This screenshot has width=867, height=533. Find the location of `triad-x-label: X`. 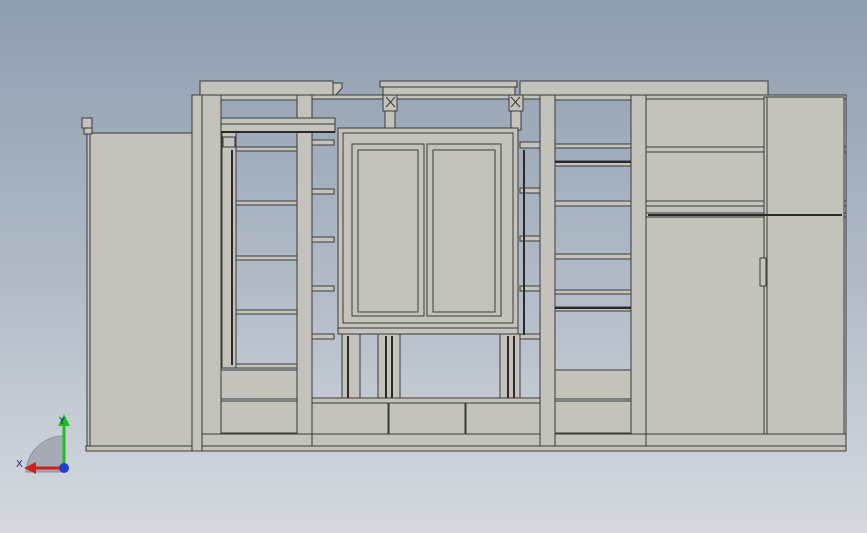

triad-x-label: X is located at coordinates (19, 464).